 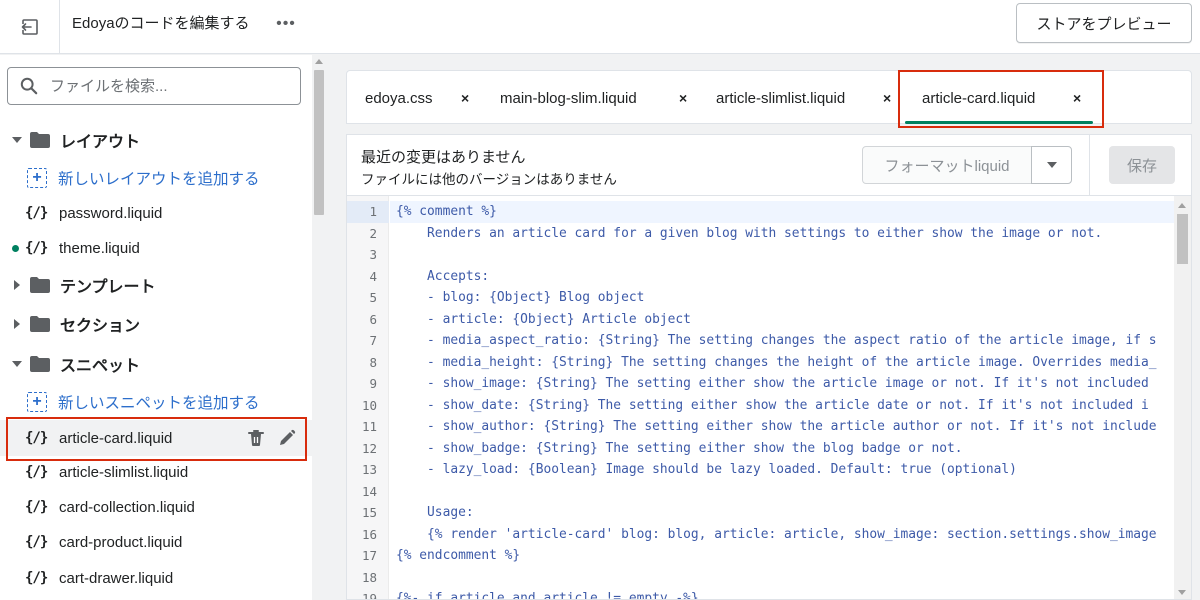 I want to click on folder-label: テンプレート, so click(x=108, y=287).